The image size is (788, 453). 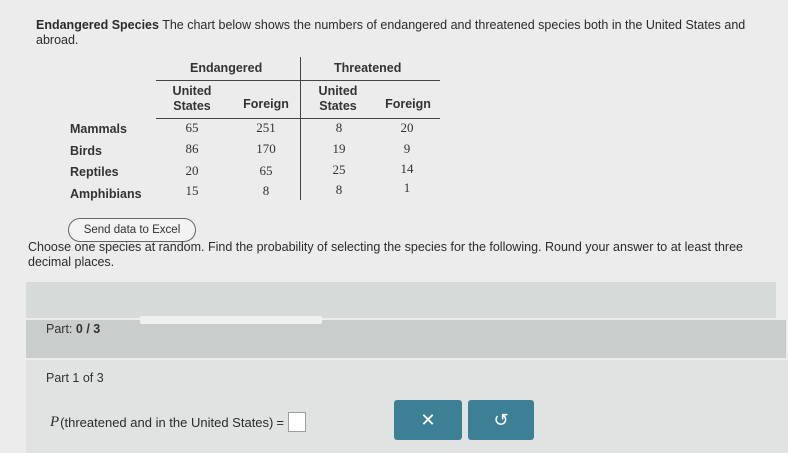 I want to click on row-label-amphibians: Amphibians, so click(x=106, y=194).